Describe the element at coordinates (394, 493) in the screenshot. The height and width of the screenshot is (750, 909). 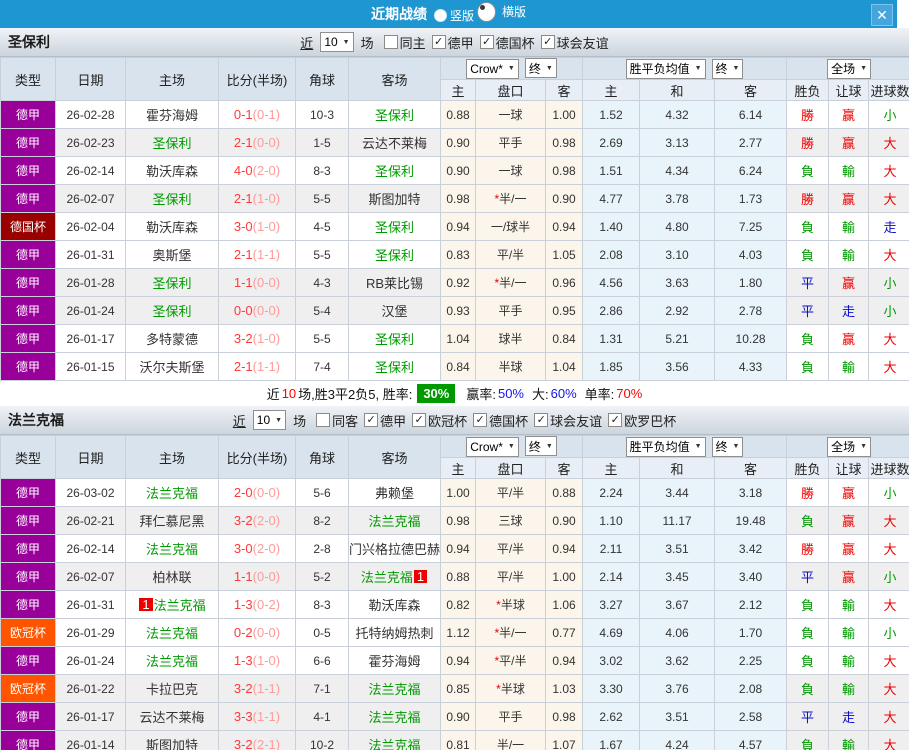
I see `away-team-name: 弗赖堡` at that location.